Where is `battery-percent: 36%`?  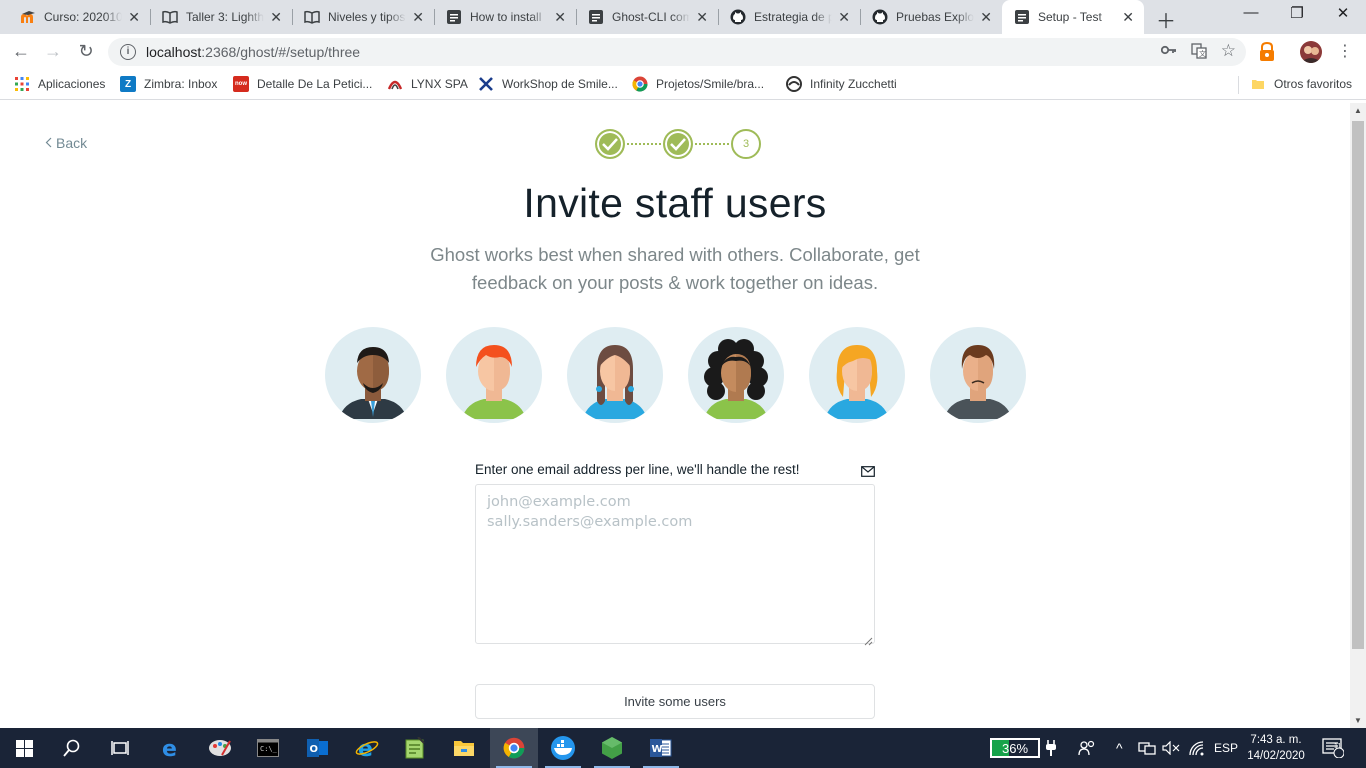 battery-percent: 36% is located at coordinates (1015, 748).